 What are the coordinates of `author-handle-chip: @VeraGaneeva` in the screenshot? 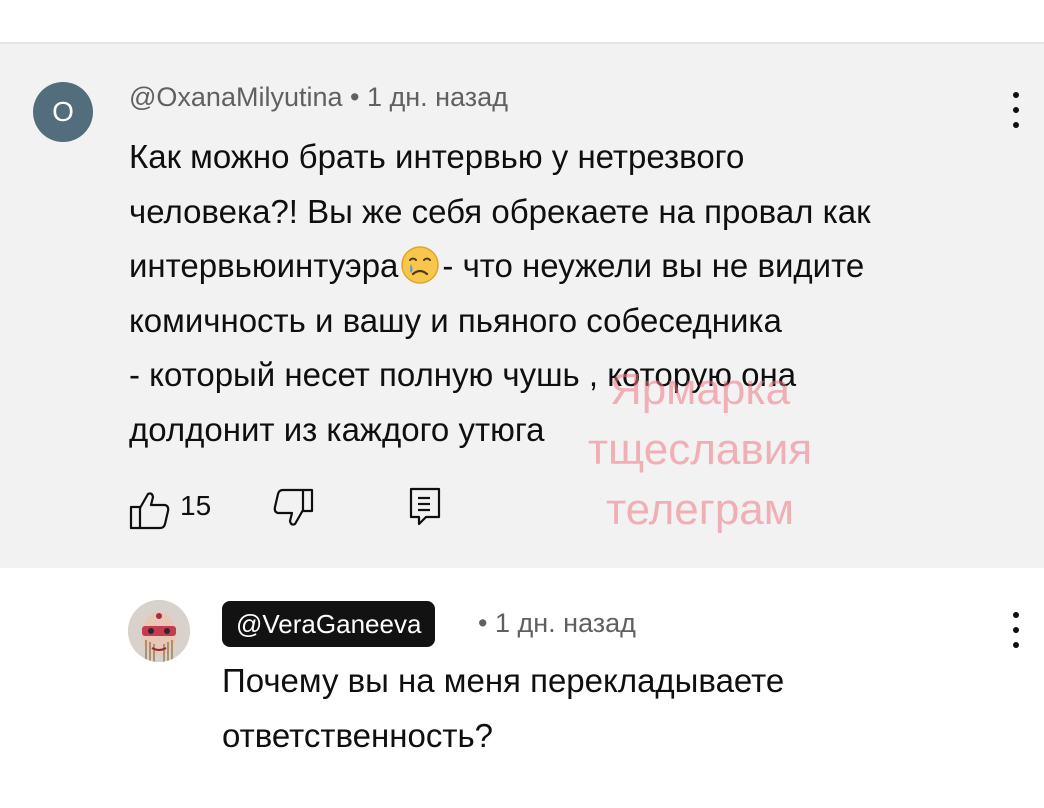 It's located at (329, 624).